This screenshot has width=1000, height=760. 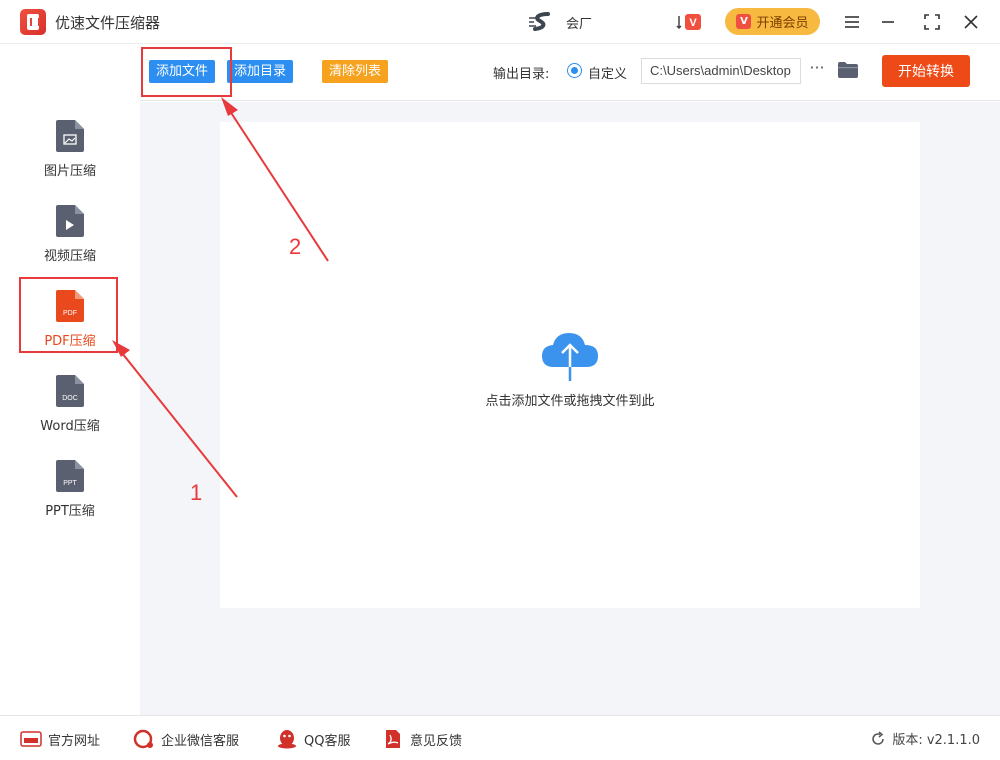 What do you see at coordinates (70, 242) in the screenshot?
I see `sidebar-item-video-compress: 视频压缩` at bounding box center [70, 242].